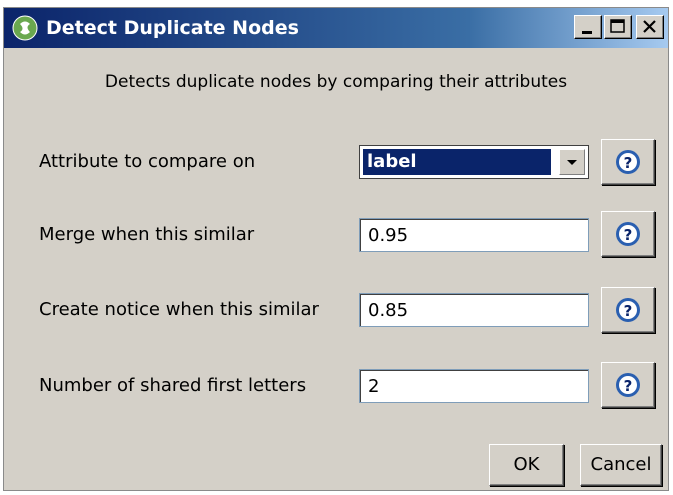  I want to click on window-title: Detect Duplicate Nodes, so click(172, 28).